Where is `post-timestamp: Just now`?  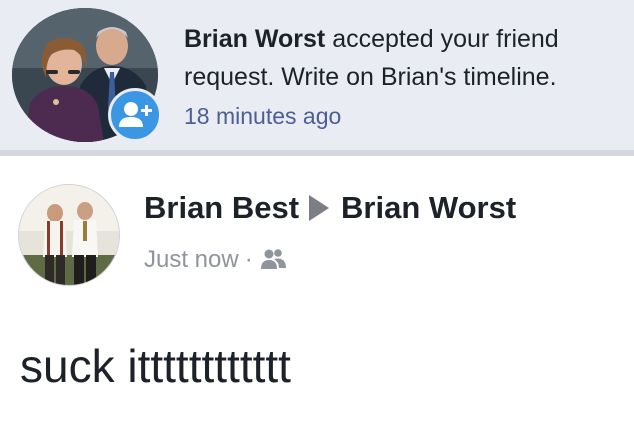
post-timestamp: Just now is located at coordinates (191, 259).